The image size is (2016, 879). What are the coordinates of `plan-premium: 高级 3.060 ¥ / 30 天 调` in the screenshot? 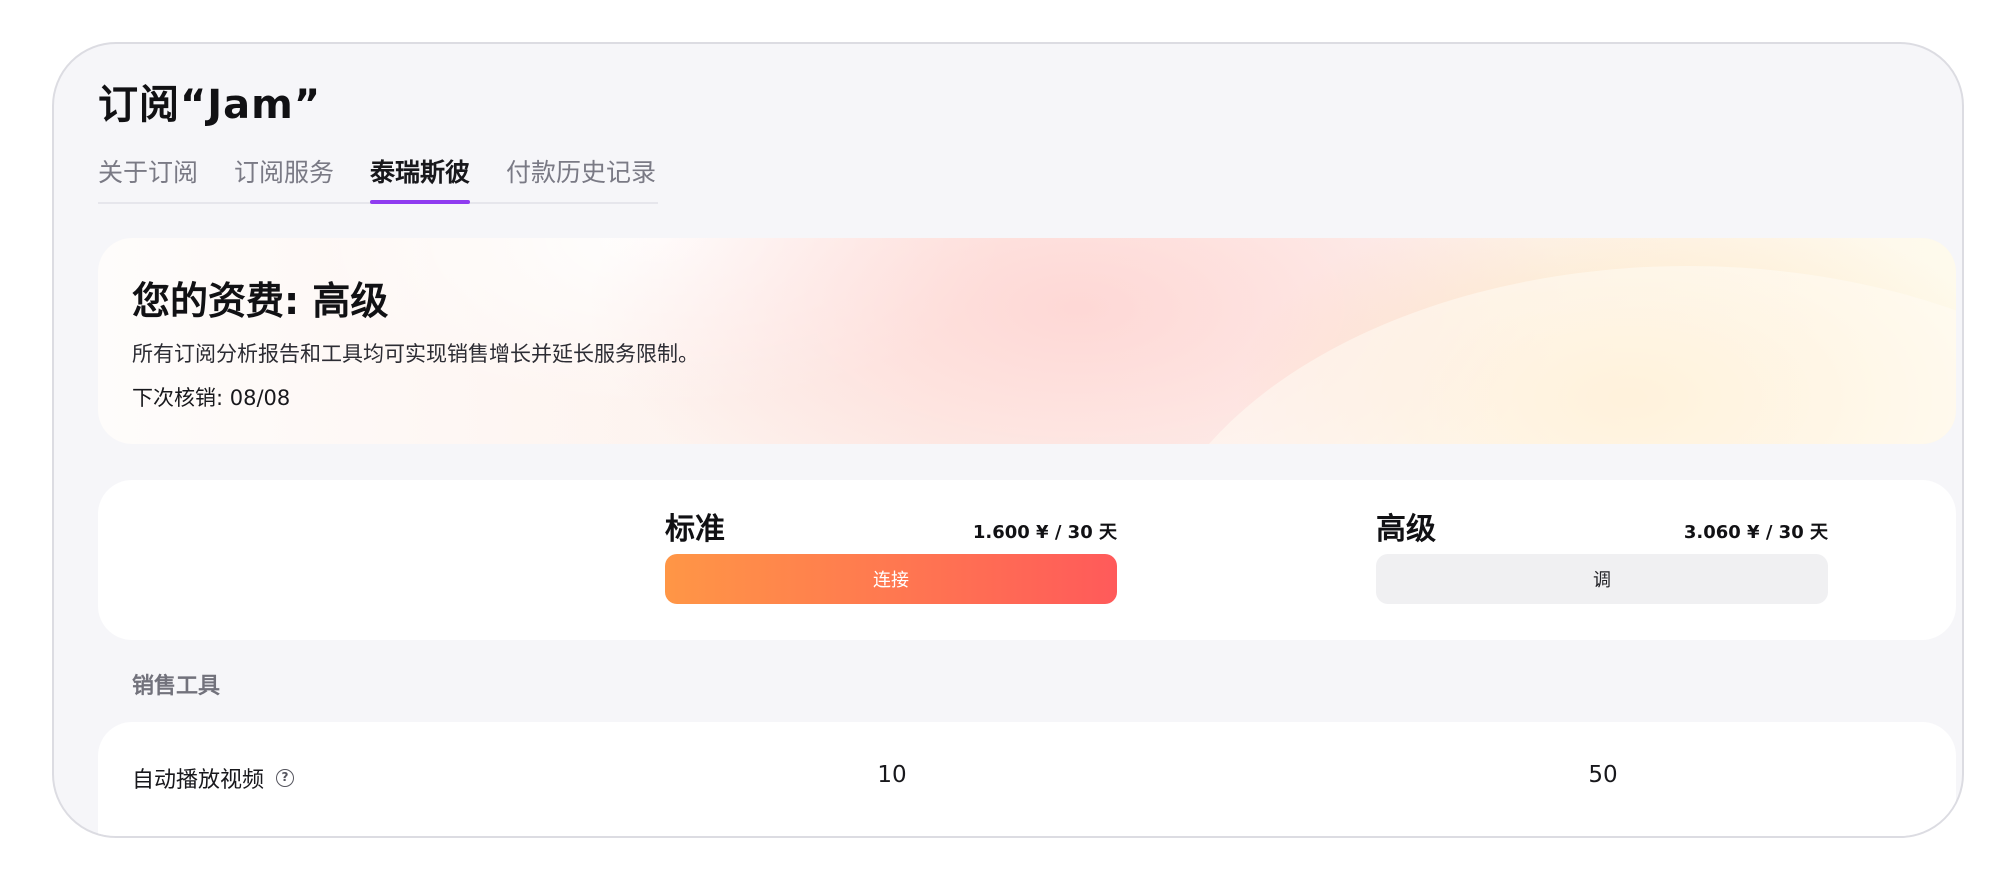 It's located at (1602, 564).